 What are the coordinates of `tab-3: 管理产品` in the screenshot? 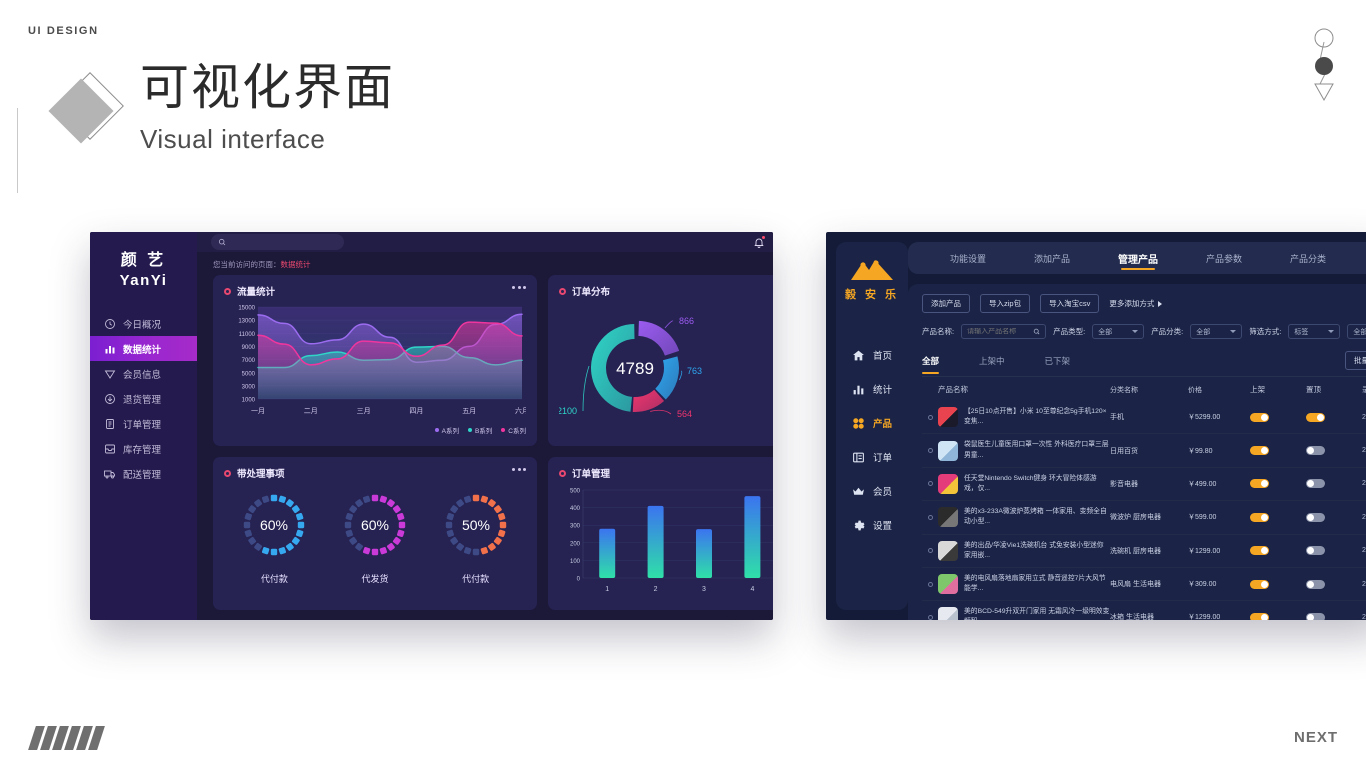 It's located at (1138, 258).